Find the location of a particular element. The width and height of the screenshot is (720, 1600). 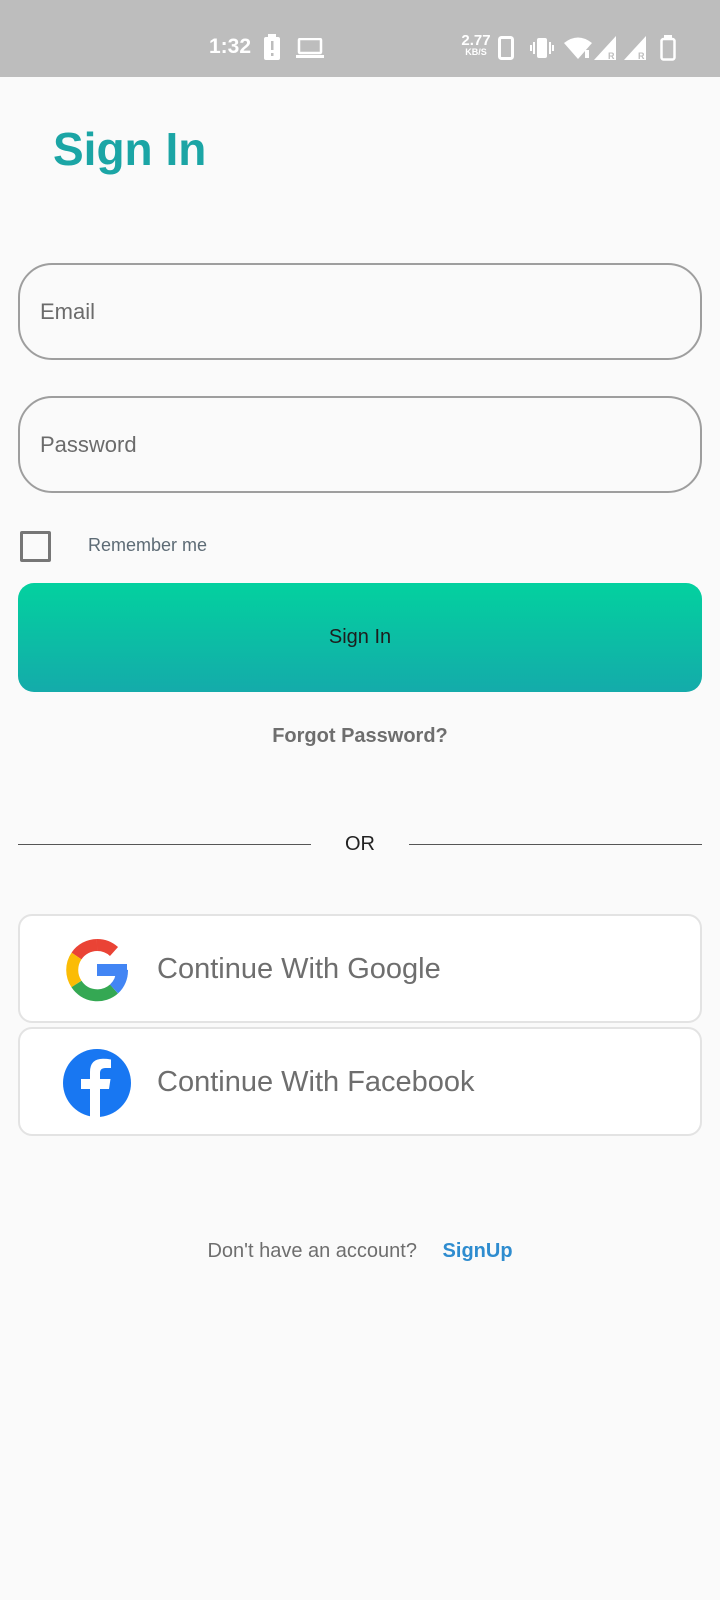

status-time: 1:32 is located at coordinates (230, 46).